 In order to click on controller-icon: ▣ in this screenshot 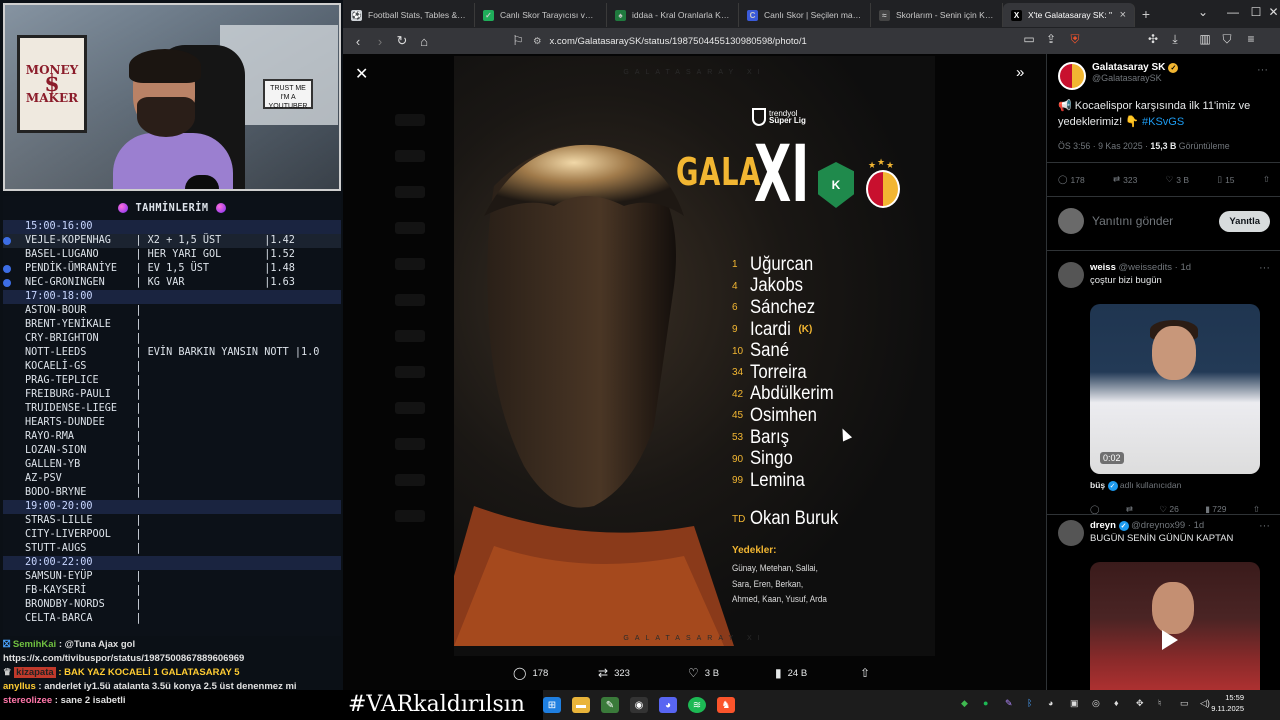, I will do `click(1074, 703)`.